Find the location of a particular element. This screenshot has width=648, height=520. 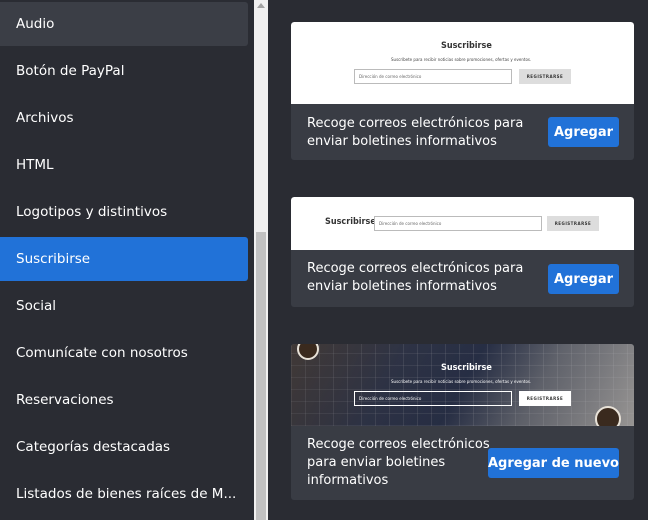

sidebar-item-logos-badges: Logotipos y distintivos is located at coordinates (124, 212).